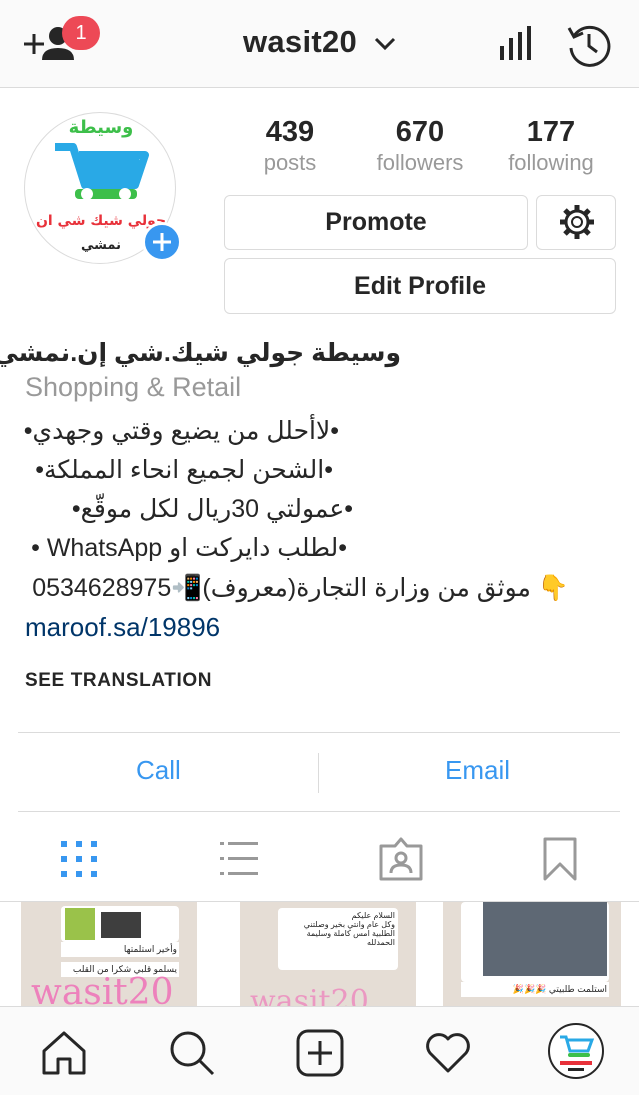  Describe the element at coordinates (420, 132) in the screenshot. I see `followers-count-value: 670` at that location.